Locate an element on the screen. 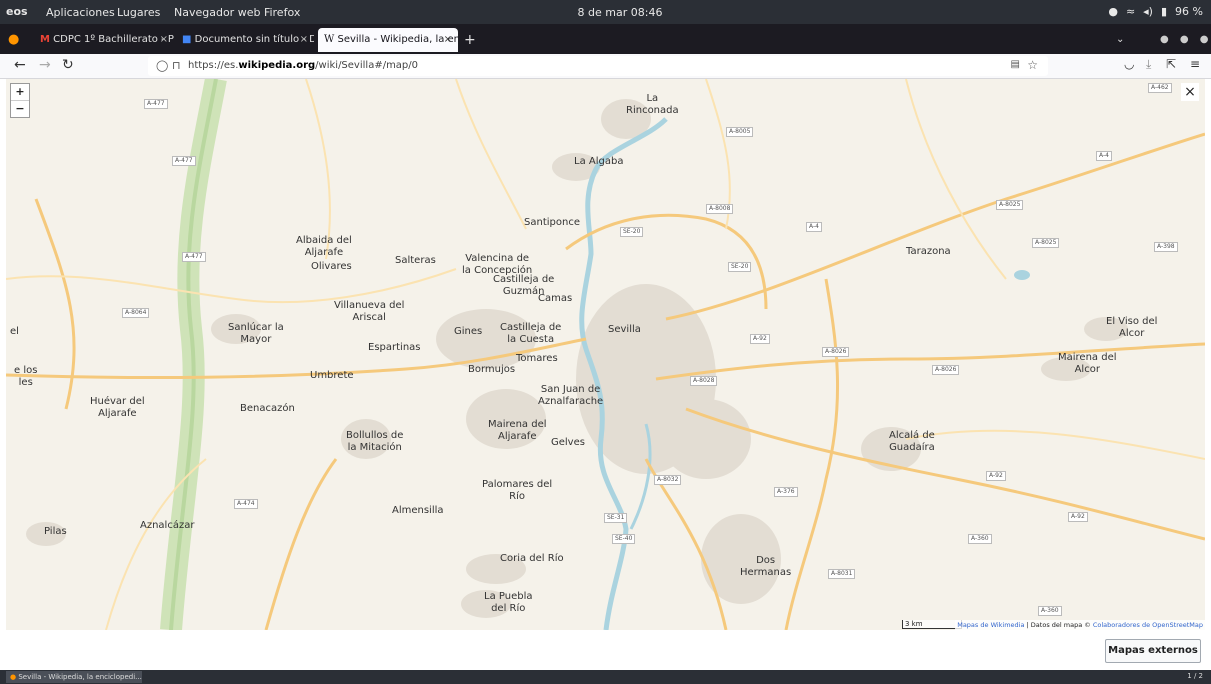 Image resolution: width=1211 pixels, height=684 pixels. road-shield: A-8005 is located at coordinates (740, 132).